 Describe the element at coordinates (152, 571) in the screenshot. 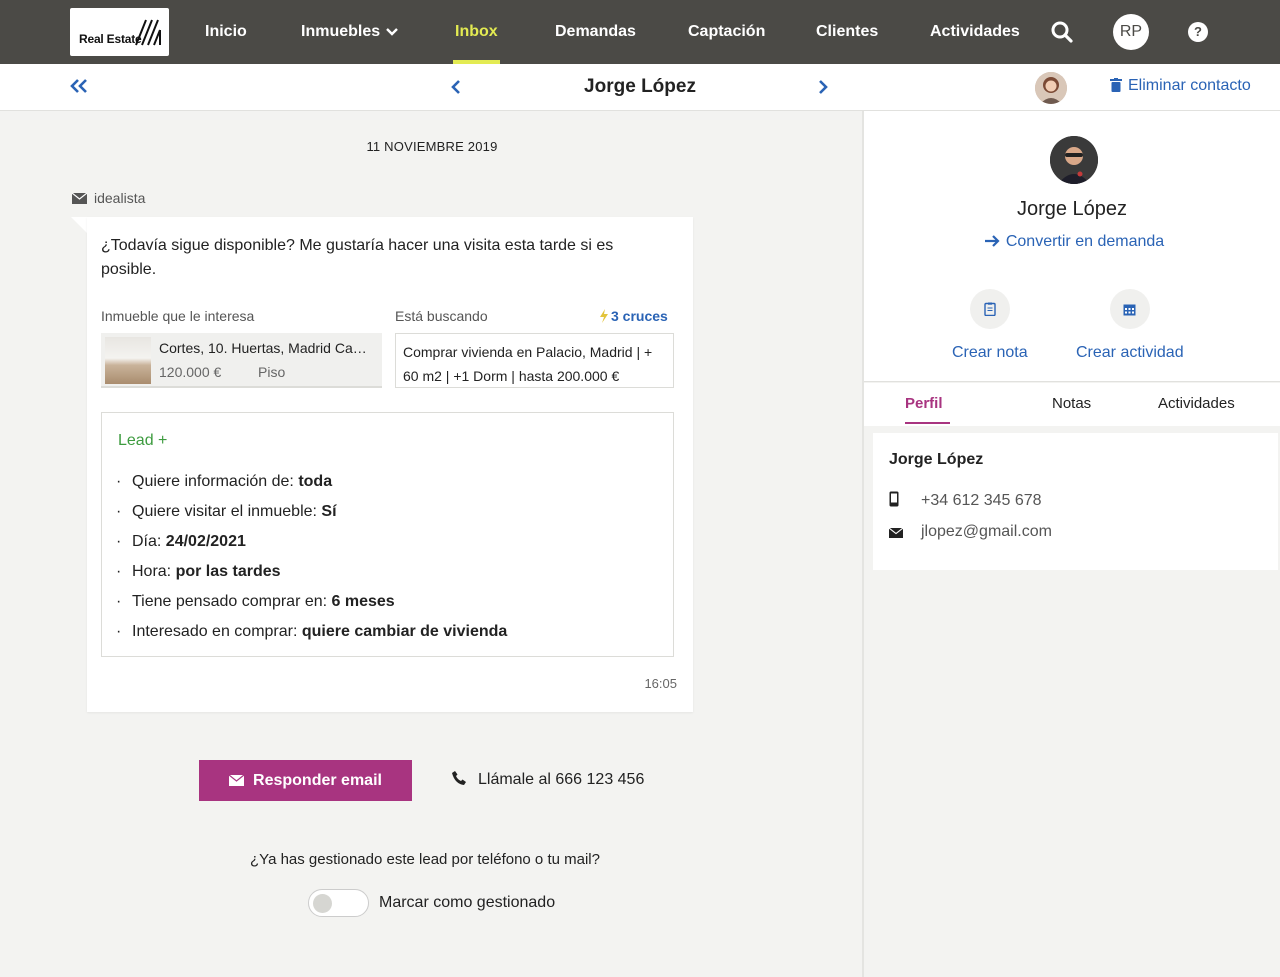

I see `lead-item-label: Hora:` at that location.